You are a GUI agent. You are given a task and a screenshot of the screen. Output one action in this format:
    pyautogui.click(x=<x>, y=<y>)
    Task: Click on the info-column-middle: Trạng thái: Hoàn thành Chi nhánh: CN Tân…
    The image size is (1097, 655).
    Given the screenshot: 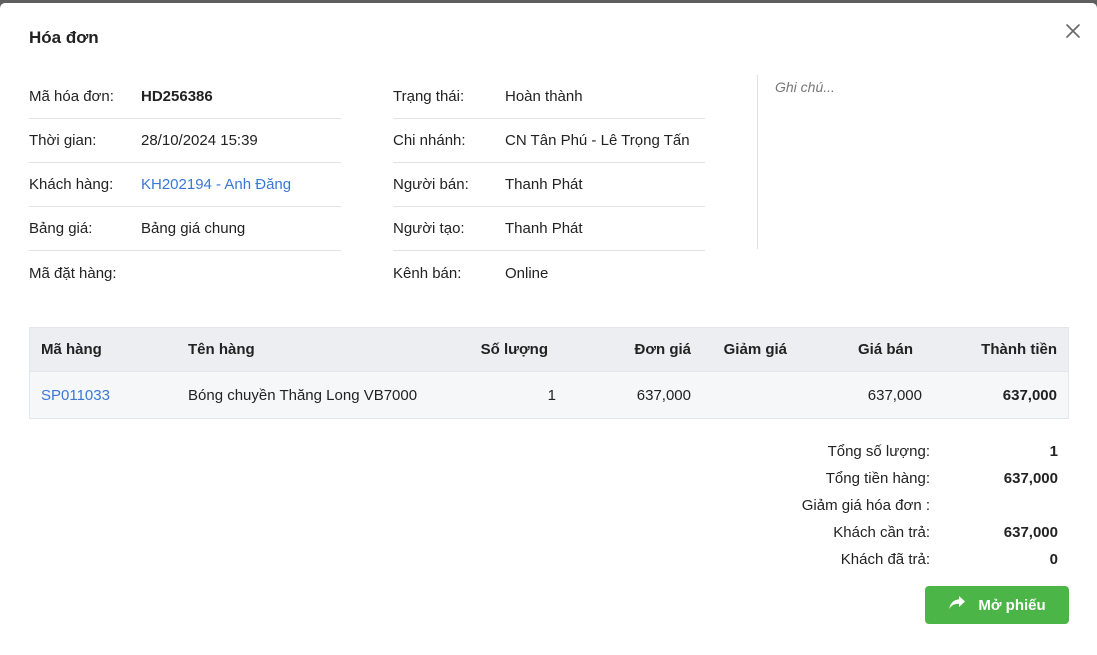 What is the action you would take?
    pyautogui.click(x=549, y=185)
    